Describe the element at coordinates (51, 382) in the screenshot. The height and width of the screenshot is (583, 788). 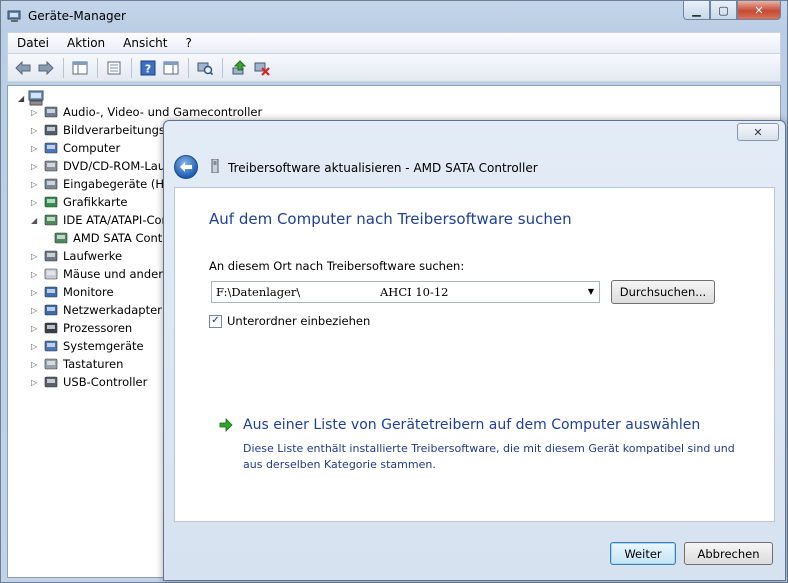
I see `usb-icon` at that location.